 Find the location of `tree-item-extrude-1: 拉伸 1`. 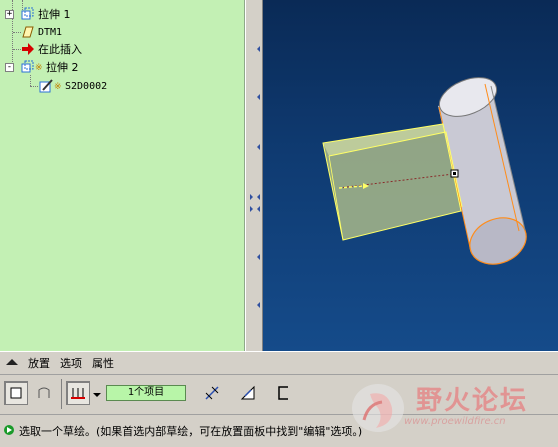

tree-item-extrude-1: 拉伸 1 is located at coordinates (45, 14).